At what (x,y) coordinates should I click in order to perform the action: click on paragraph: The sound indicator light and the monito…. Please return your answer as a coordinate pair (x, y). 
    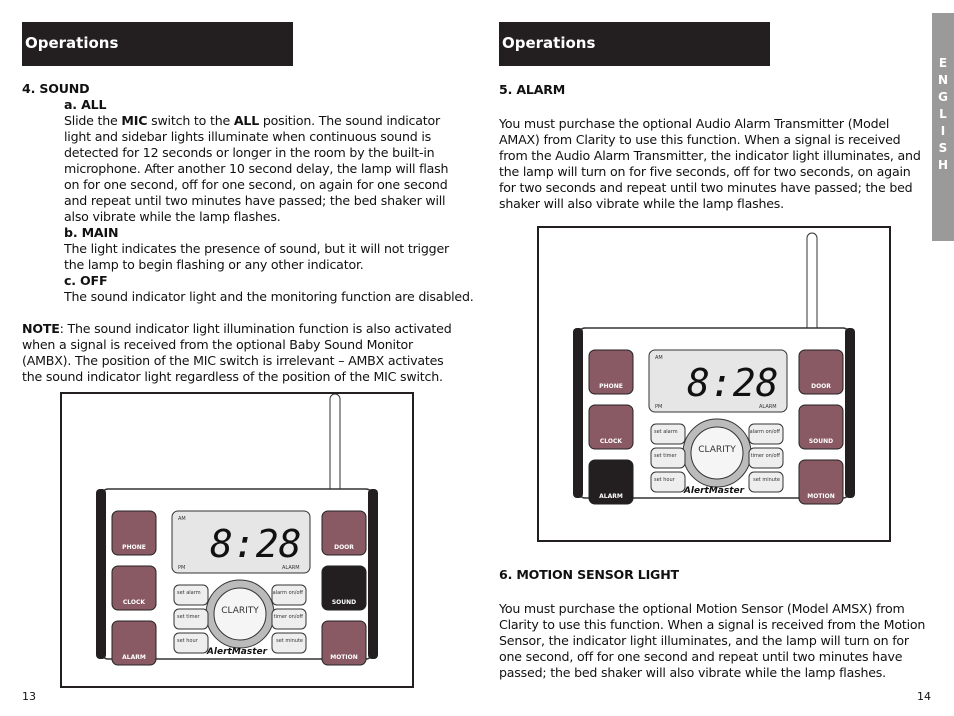
    Looking at the image, I should click on (269, 296).